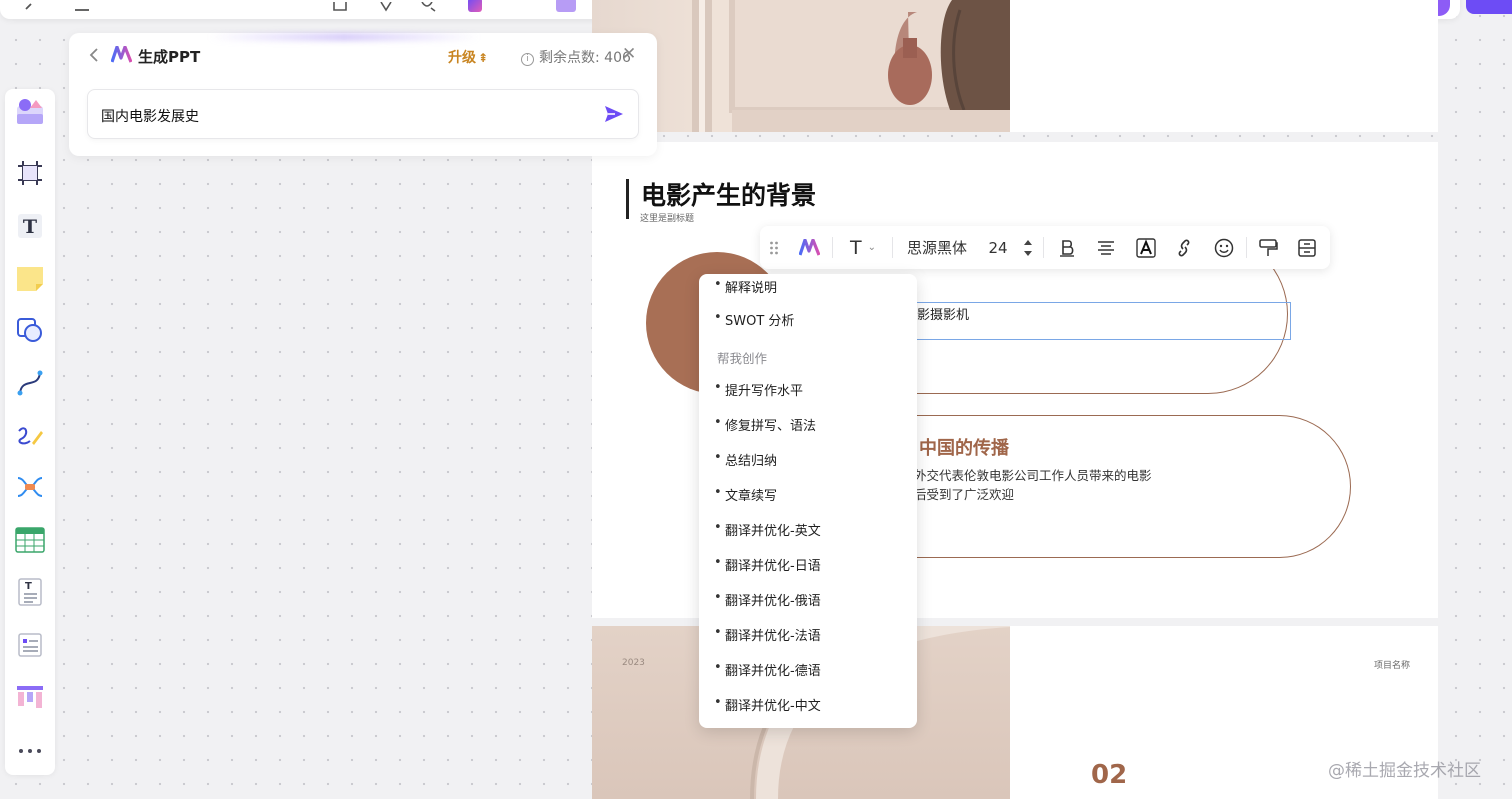 Image resolution: width=1512 pixels, height=799 pixels. What do you see at coordinates (169, 57) in the screenshot?
I see `panel-title: 生成PPT` at bounding box center [169, 57].